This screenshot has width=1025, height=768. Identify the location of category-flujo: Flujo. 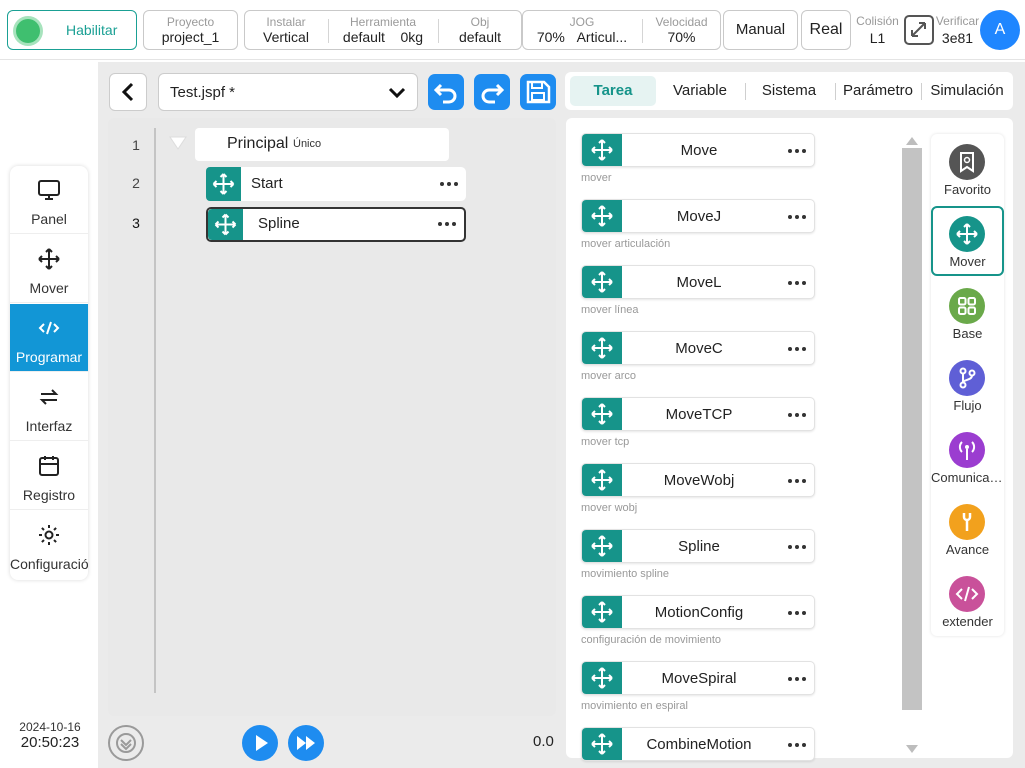
(967, 385).